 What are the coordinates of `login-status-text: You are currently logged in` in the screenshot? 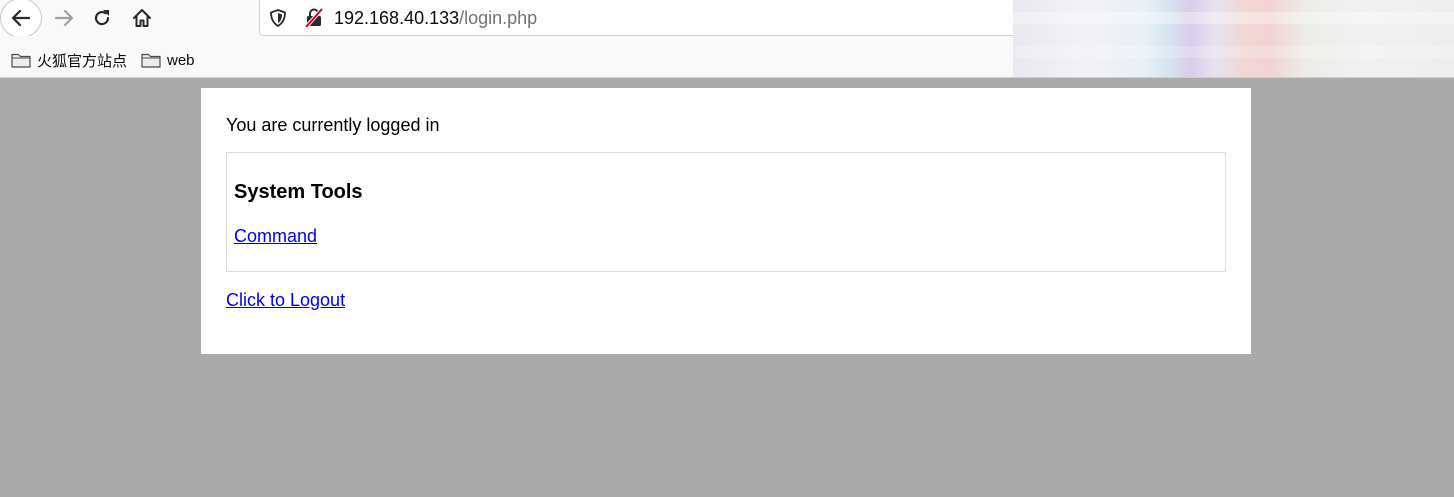 It's located at (333, 125).